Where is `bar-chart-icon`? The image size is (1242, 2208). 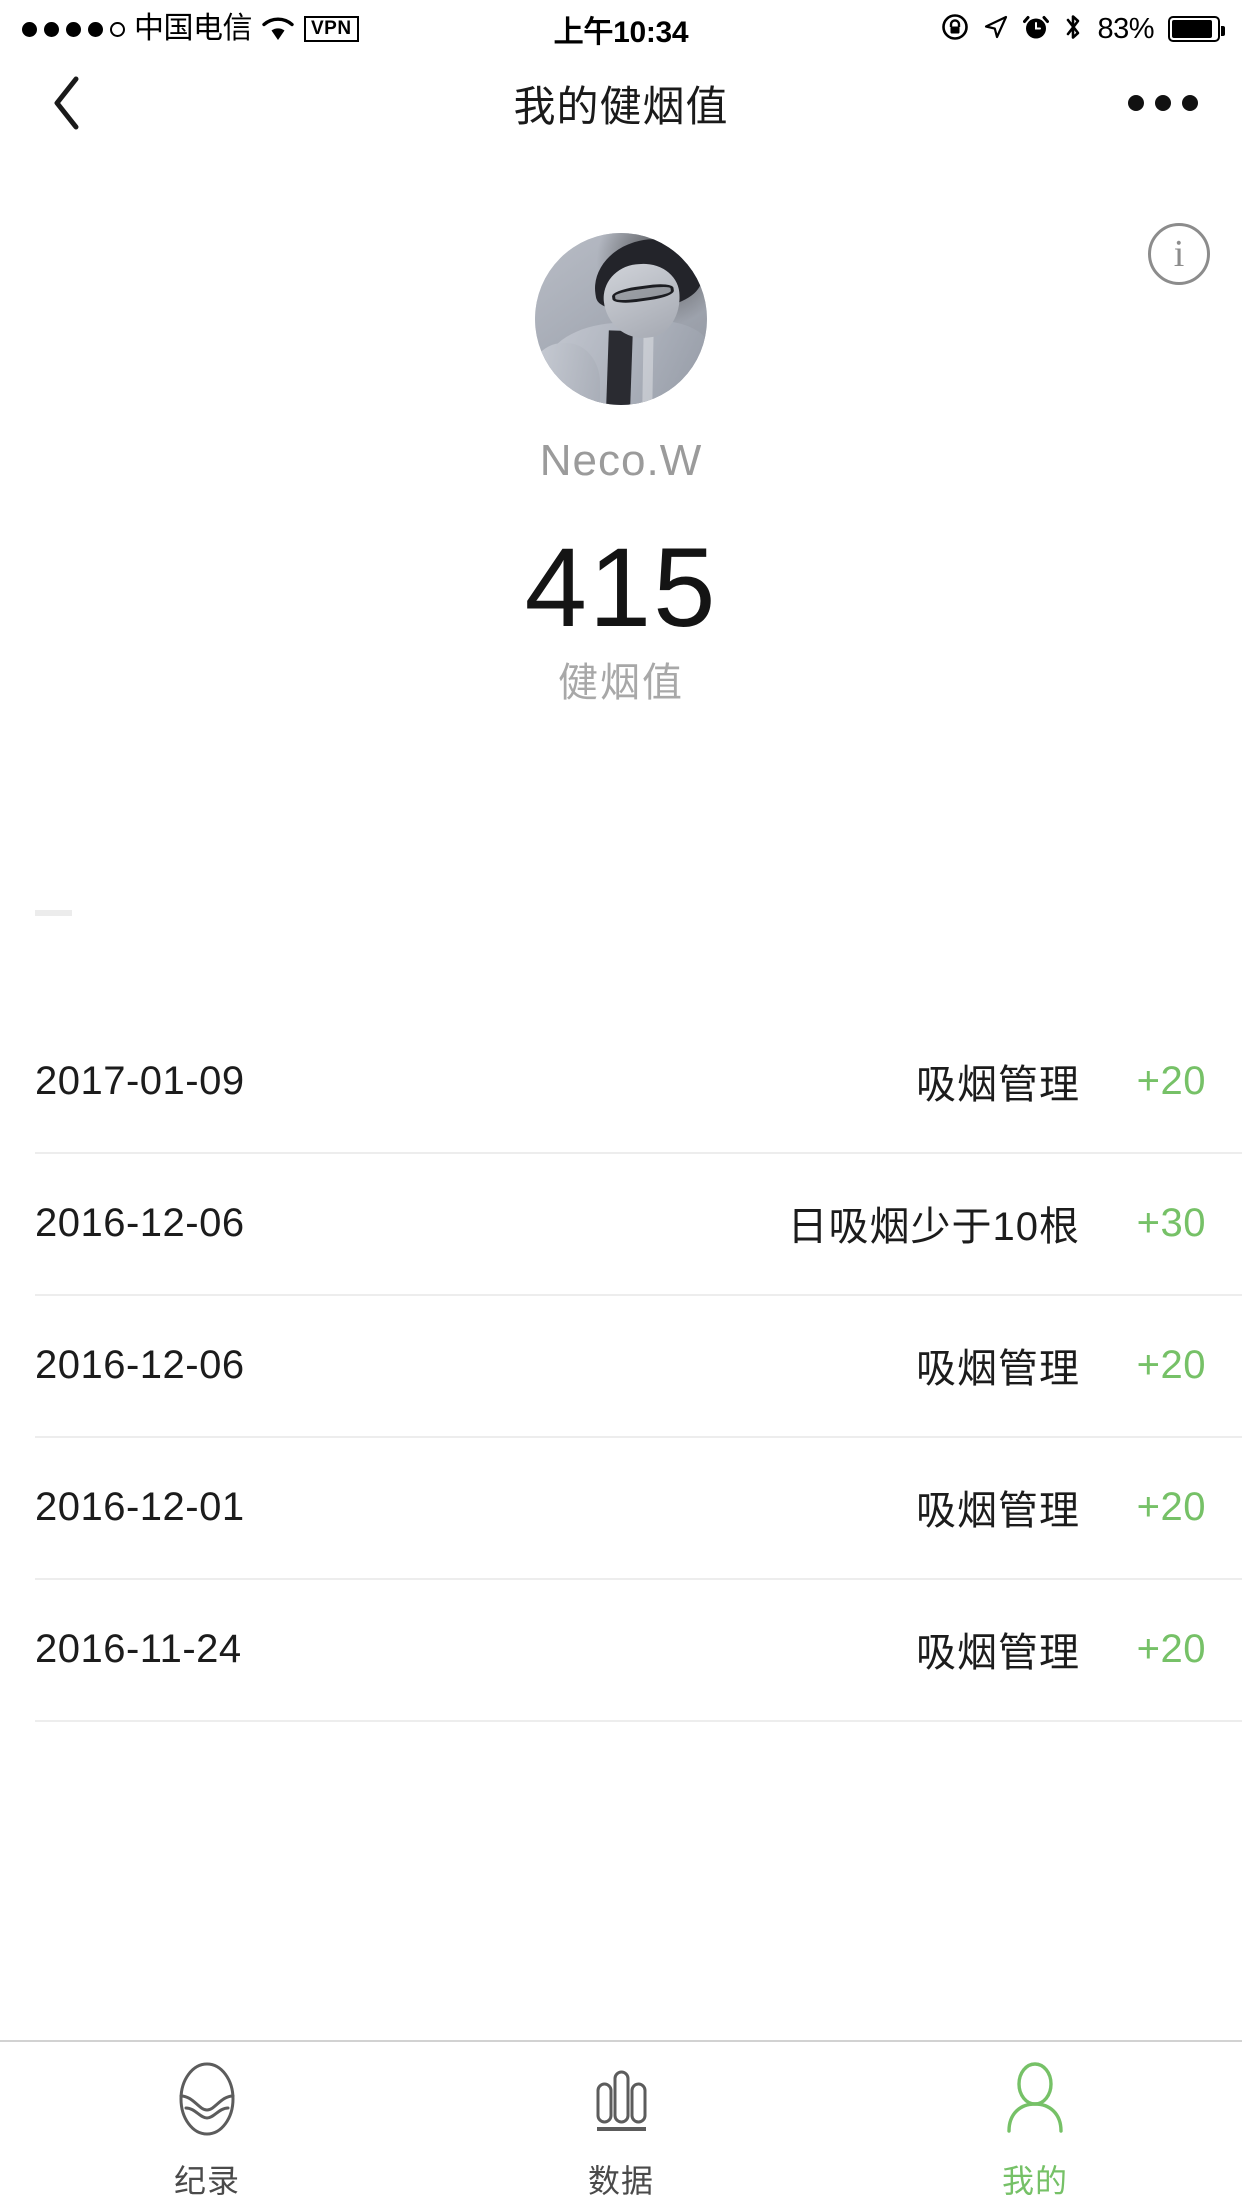 bar-chart-icon is located at coordinates (621, 2101).